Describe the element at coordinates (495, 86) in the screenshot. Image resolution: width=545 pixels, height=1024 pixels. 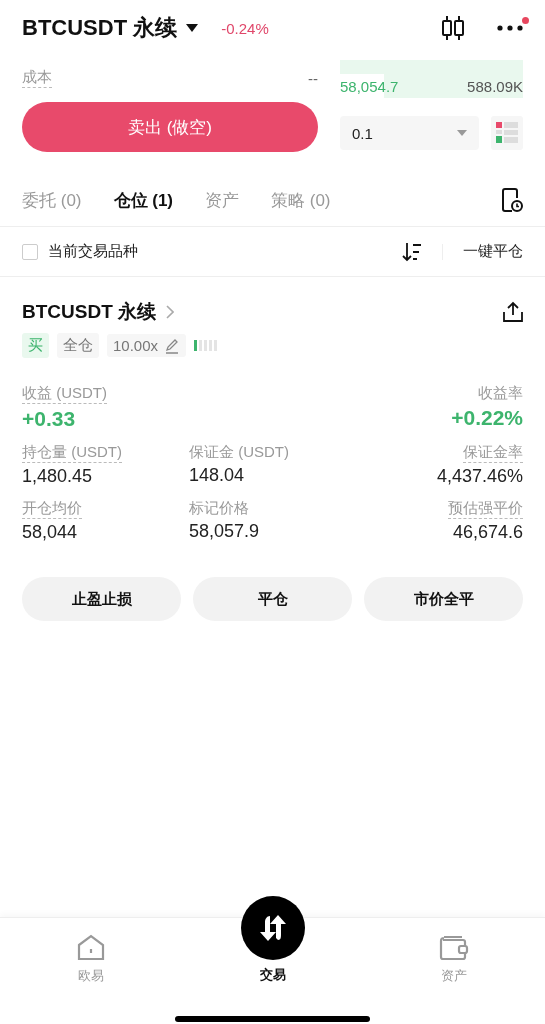
I see `order-amount: 588.09K` at that location.